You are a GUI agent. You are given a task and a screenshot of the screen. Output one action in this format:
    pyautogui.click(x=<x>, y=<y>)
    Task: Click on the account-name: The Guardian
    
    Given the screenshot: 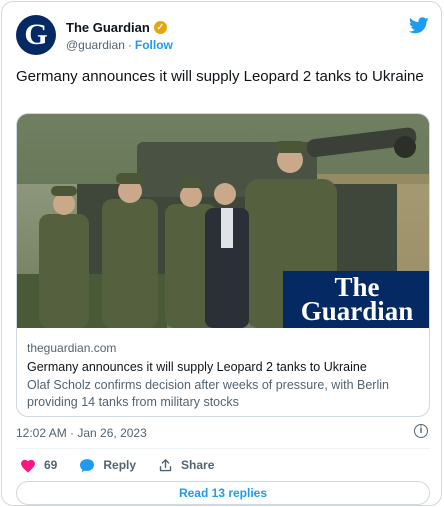 What is the action you would take?
    pyautogui.click(x=108, y=27)
    